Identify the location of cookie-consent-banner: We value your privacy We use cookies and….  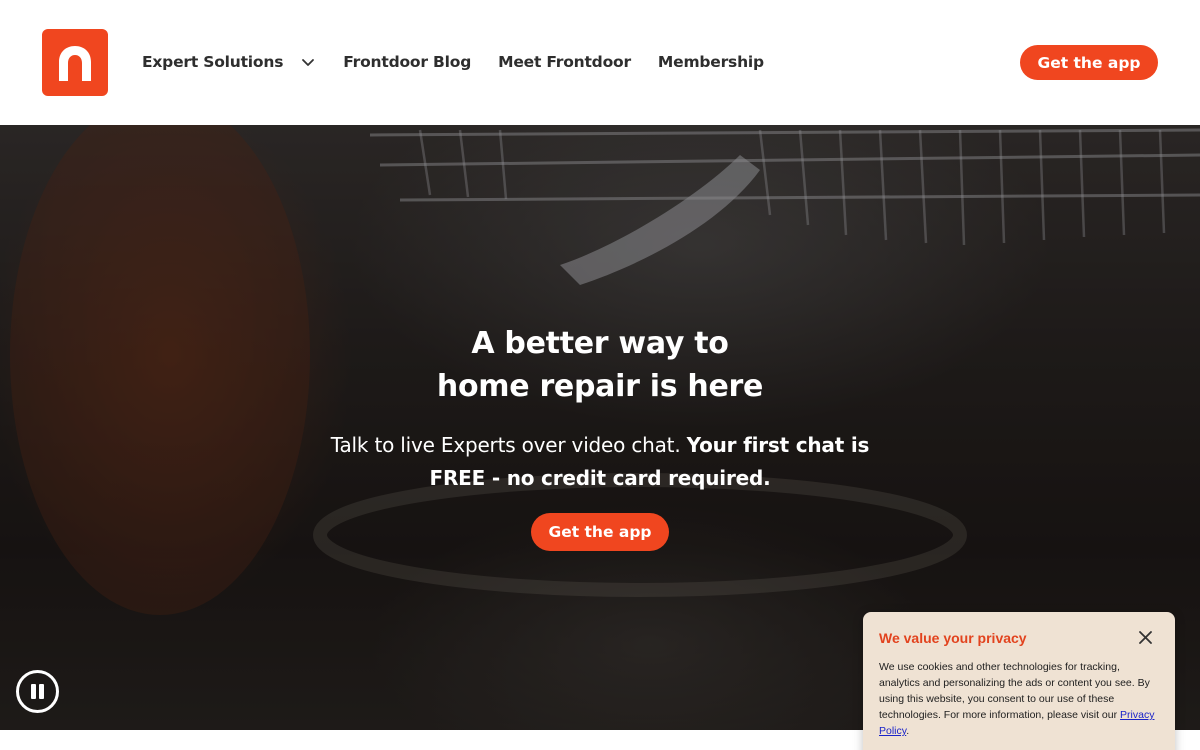
(1019, 681).